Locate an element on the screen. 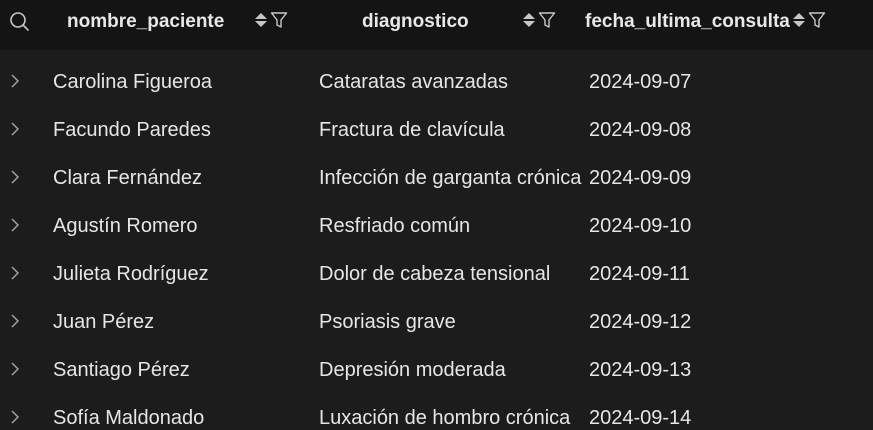  cell-diagnostico: Psoriasis grave is located at coordinates (387, 322).